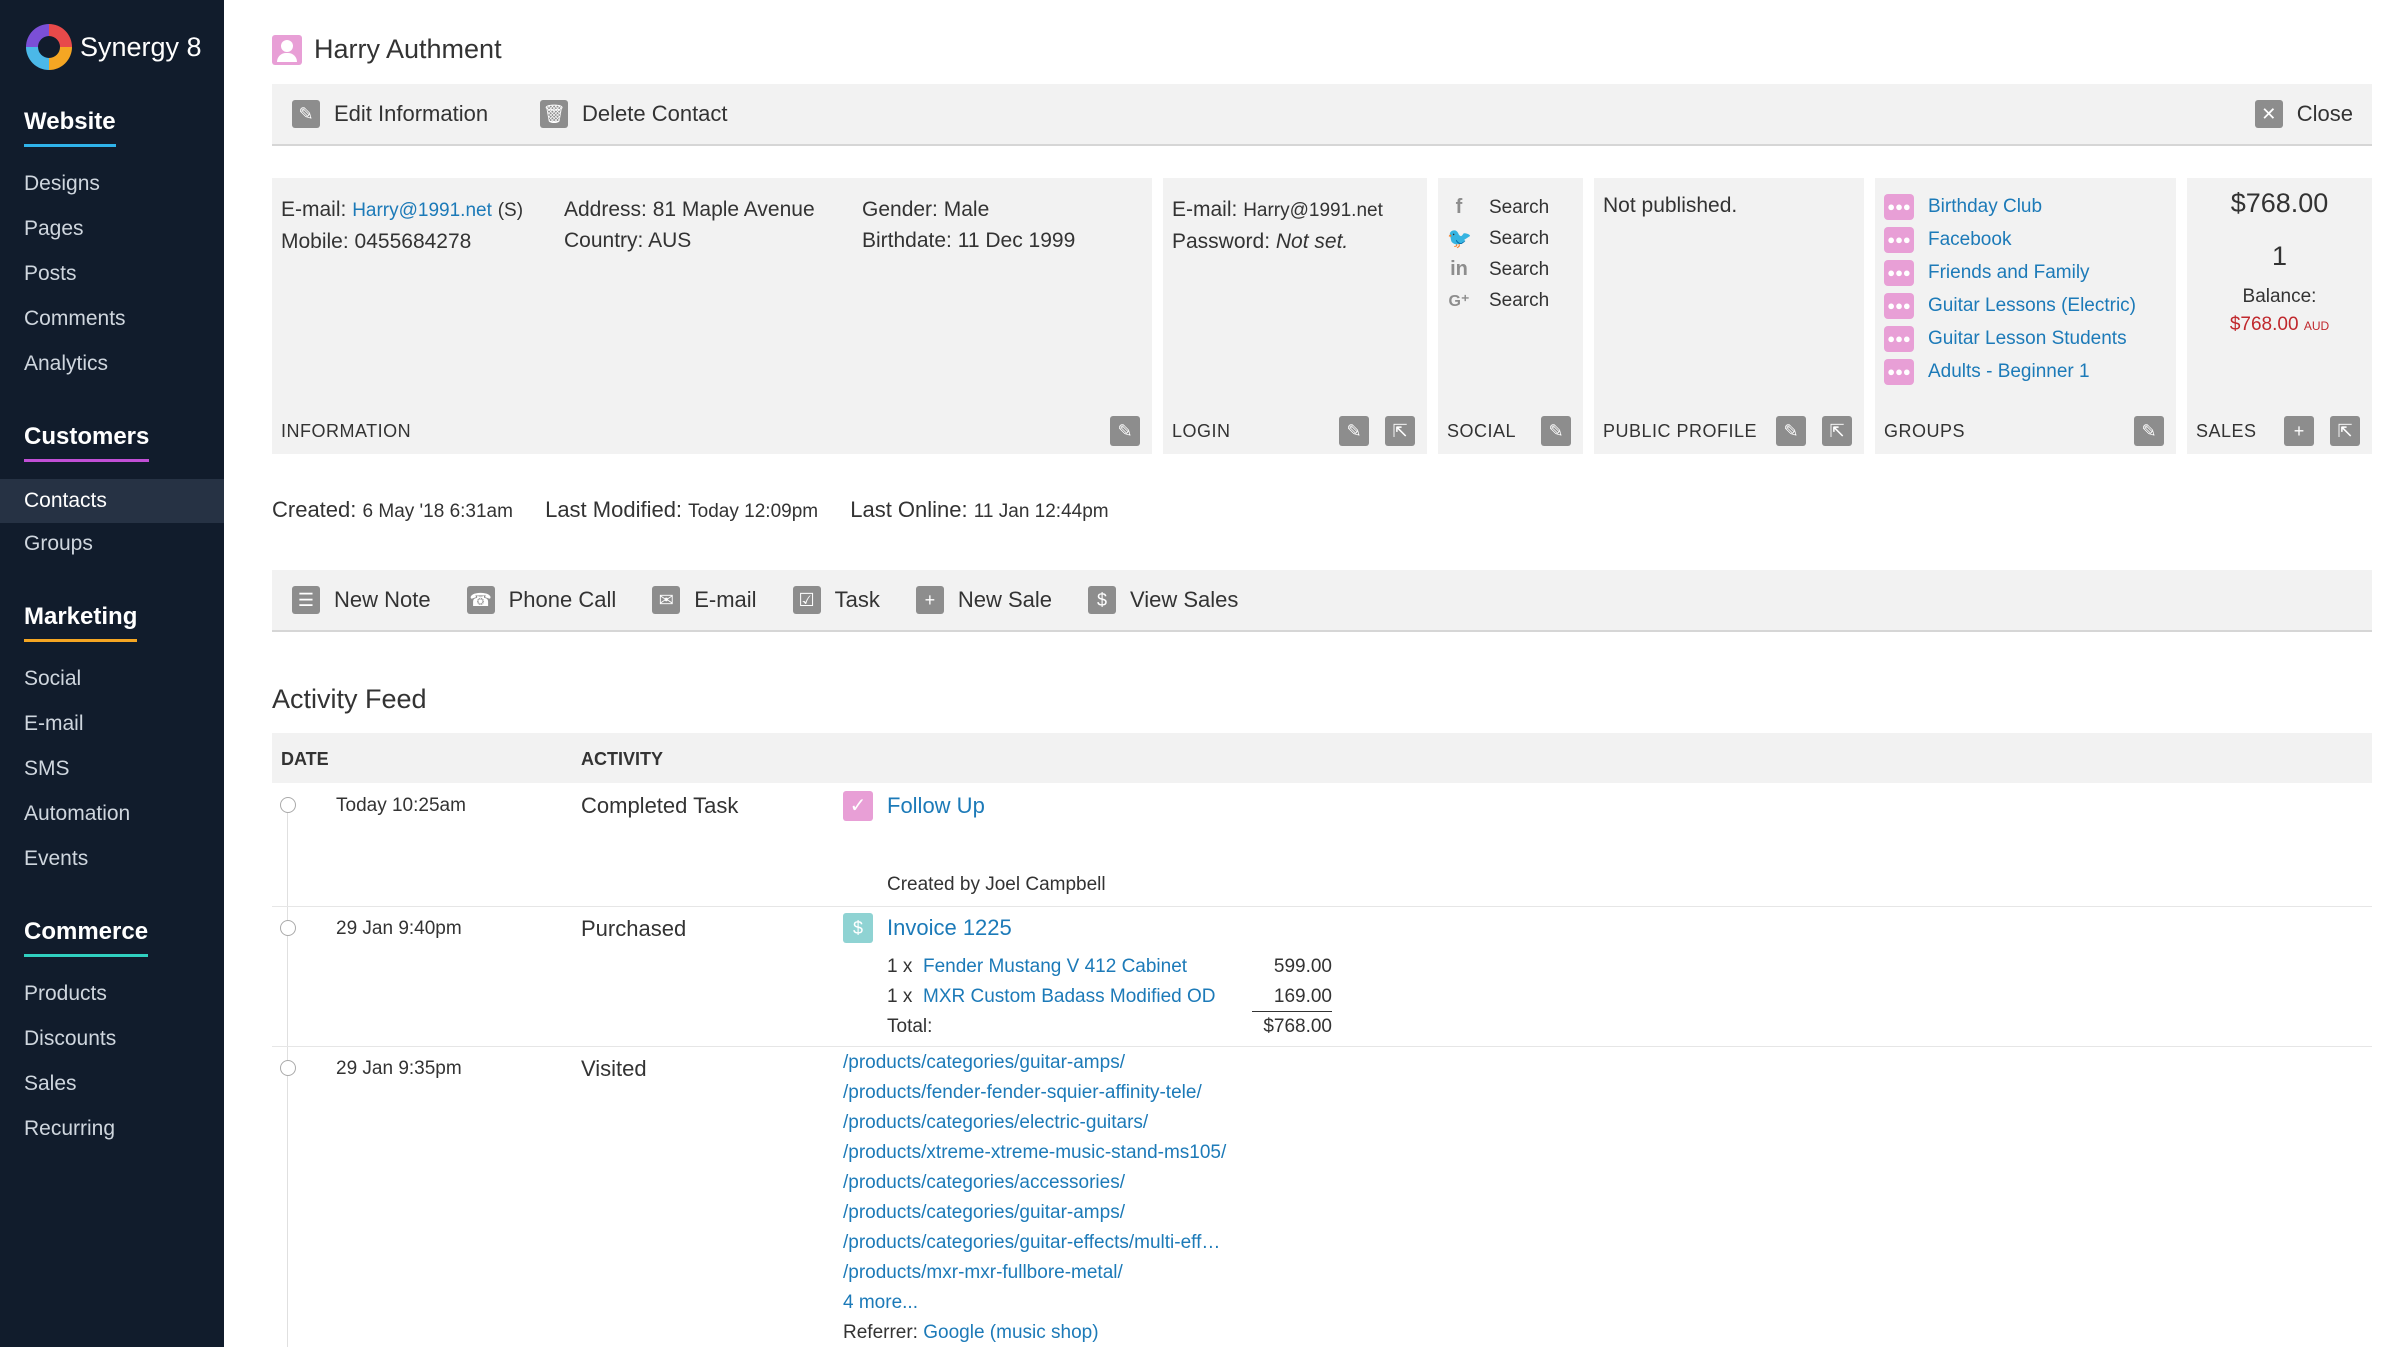 This screenshot has width=2400, height=1348. What do you see at coordinates (86, 937) in the screenshot?
I see `nav-section-commerce: Commerce` at bounding box center [86, 937].